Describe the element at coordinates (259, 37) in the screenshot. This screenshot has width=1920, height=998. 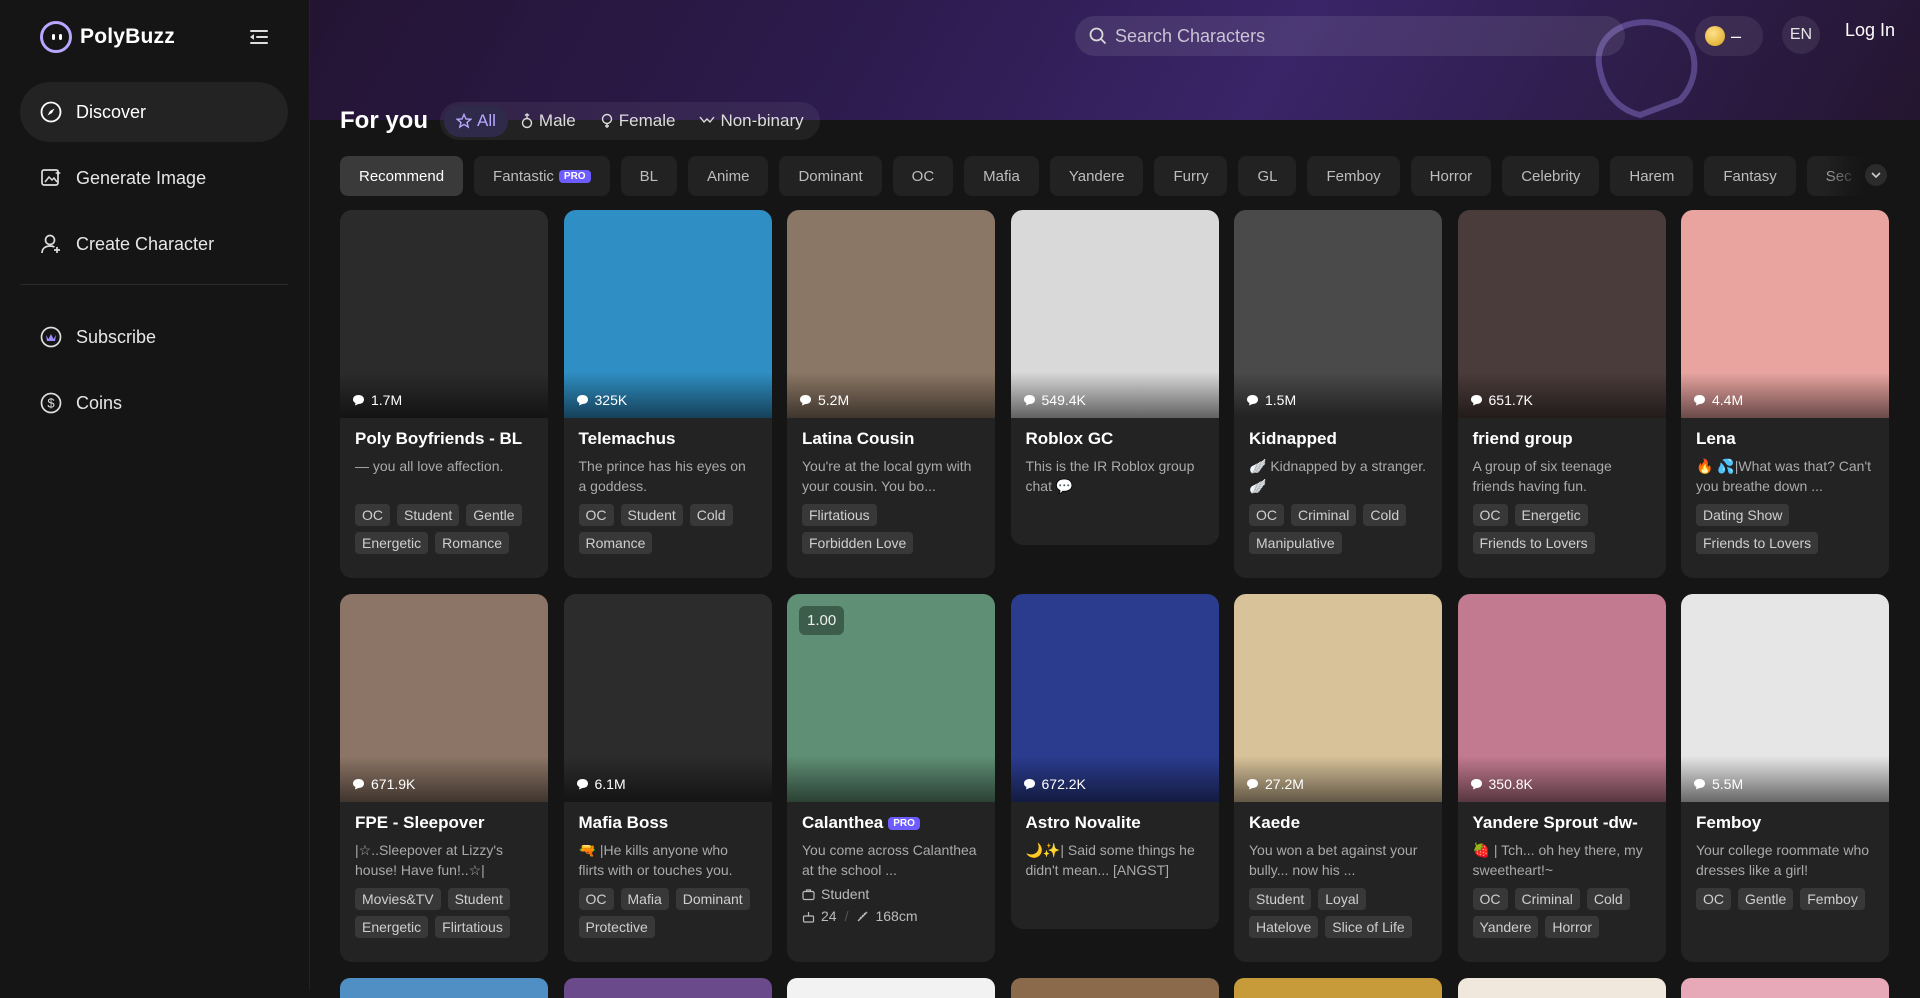
I see `collapse-sidebar-icon` at that location.